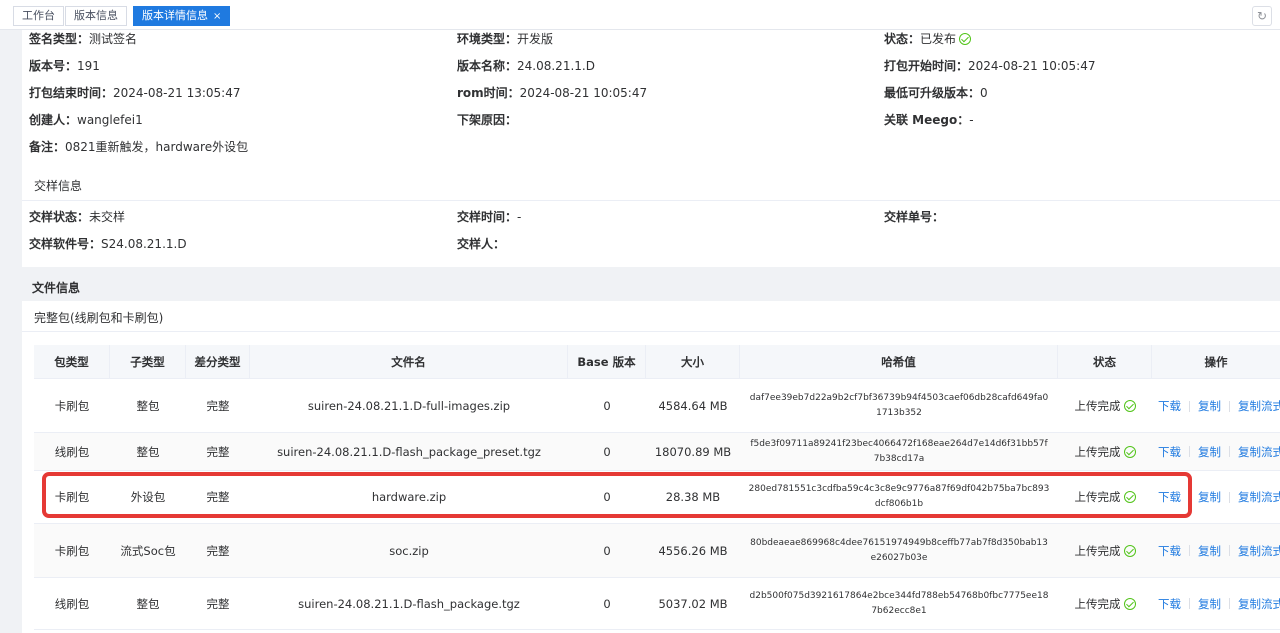  Describe the element at coordinates (217, 16) in the screenshot. I see `close-icon: ×` at that location.